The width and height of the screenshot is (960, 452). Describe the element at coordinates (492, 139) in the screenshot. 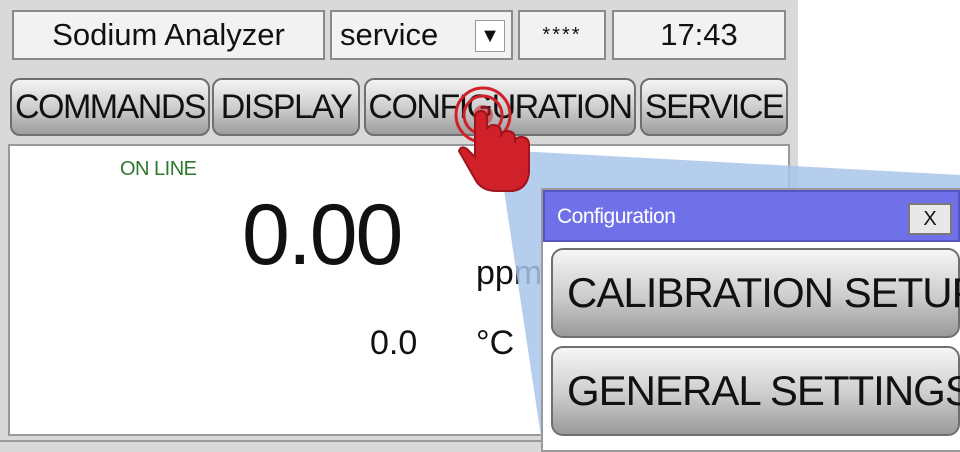

I see `touch-hand-icon` at that location.